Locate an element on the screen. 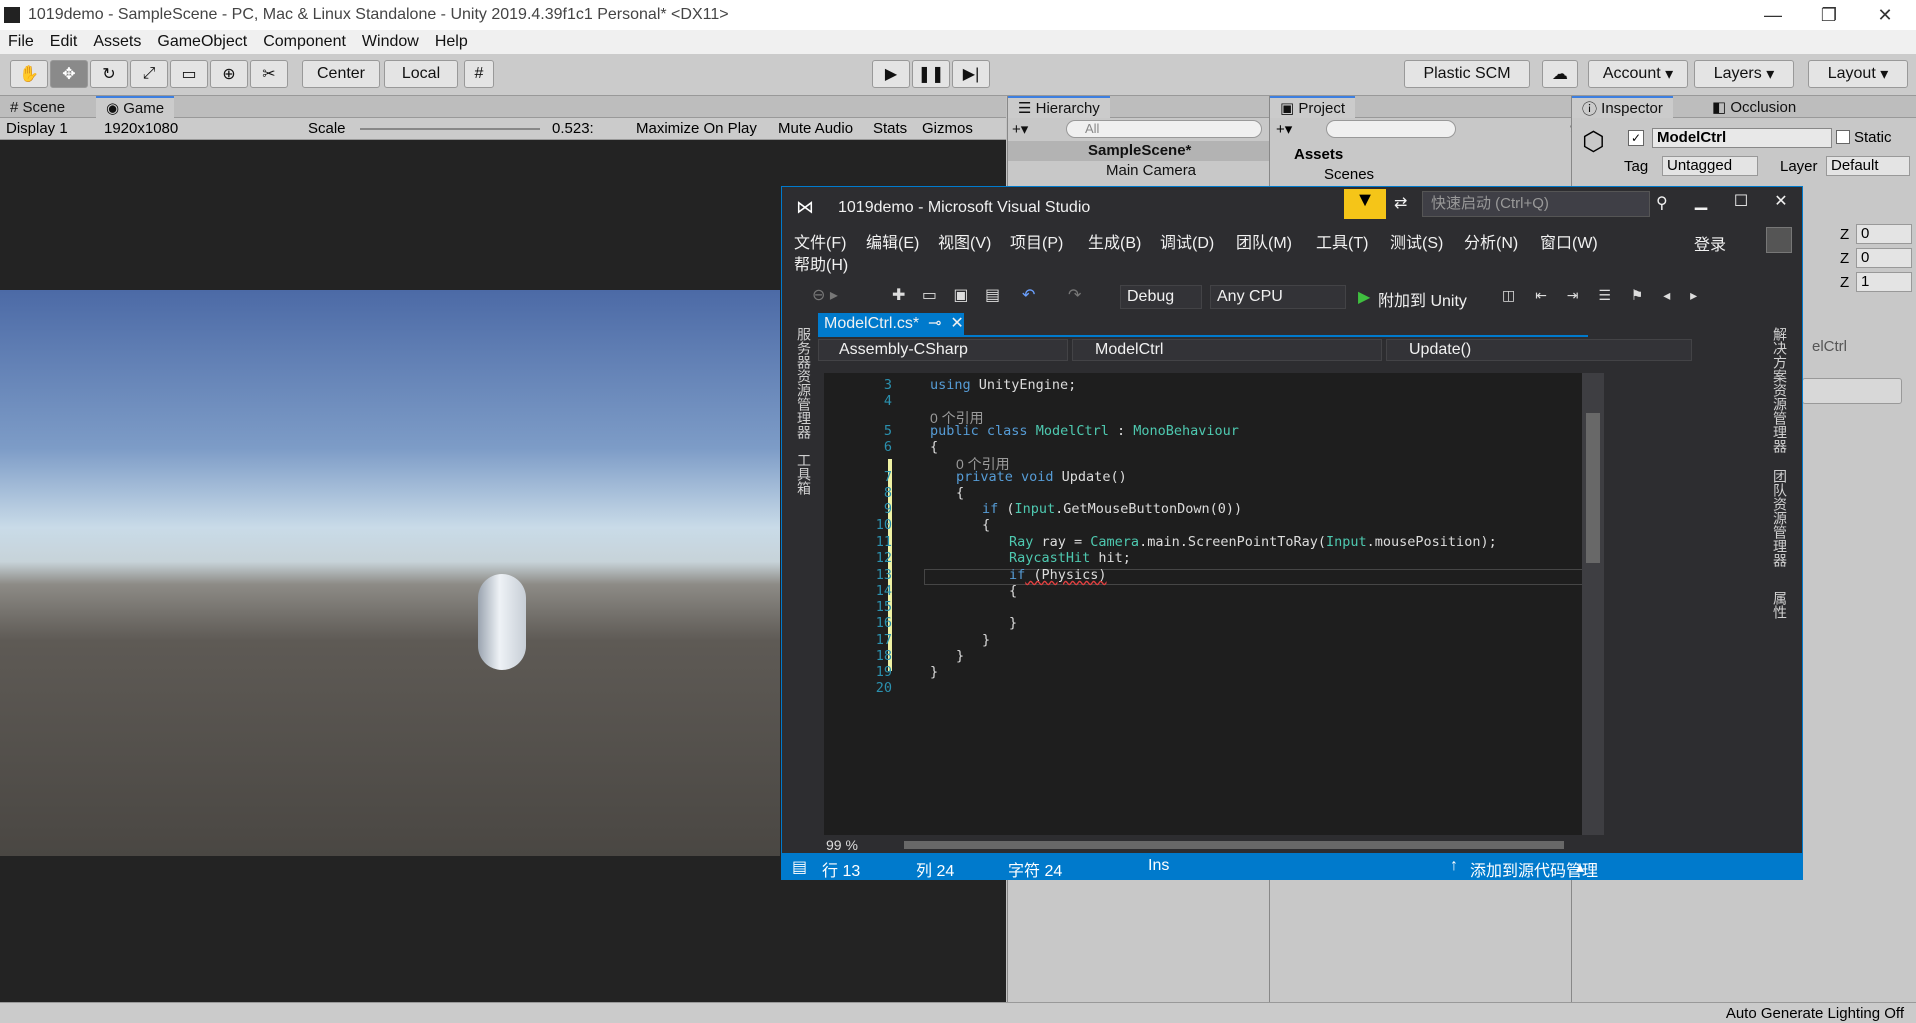  solution-explorer-tab: 解决方案资源管理器 is located at coordinates (1780, 390).